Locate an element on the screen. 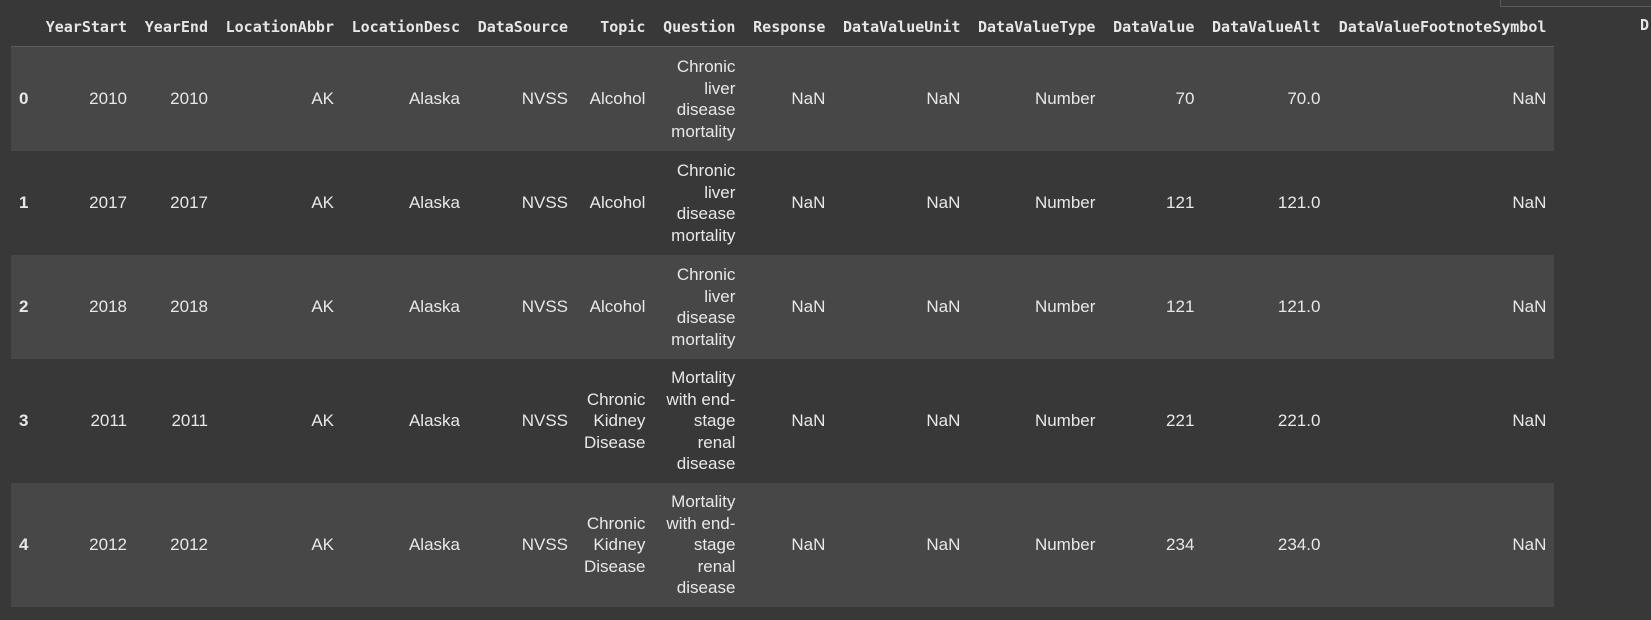  column-header-question: Question is located at coordinates (698, 27).